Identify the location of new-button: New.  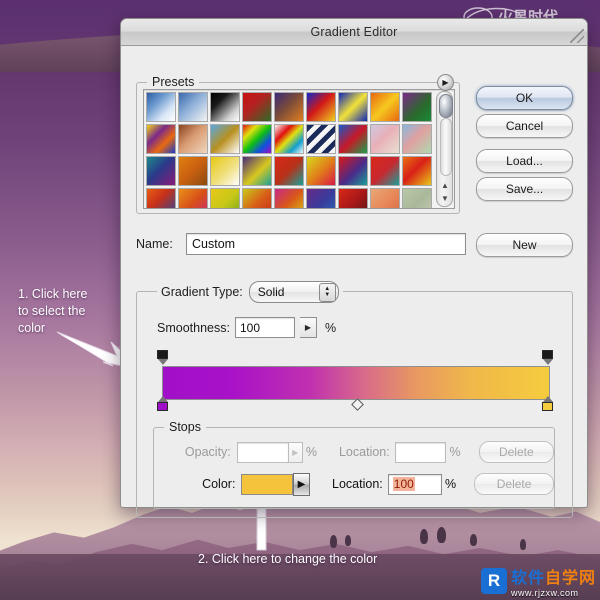
(524, 245).